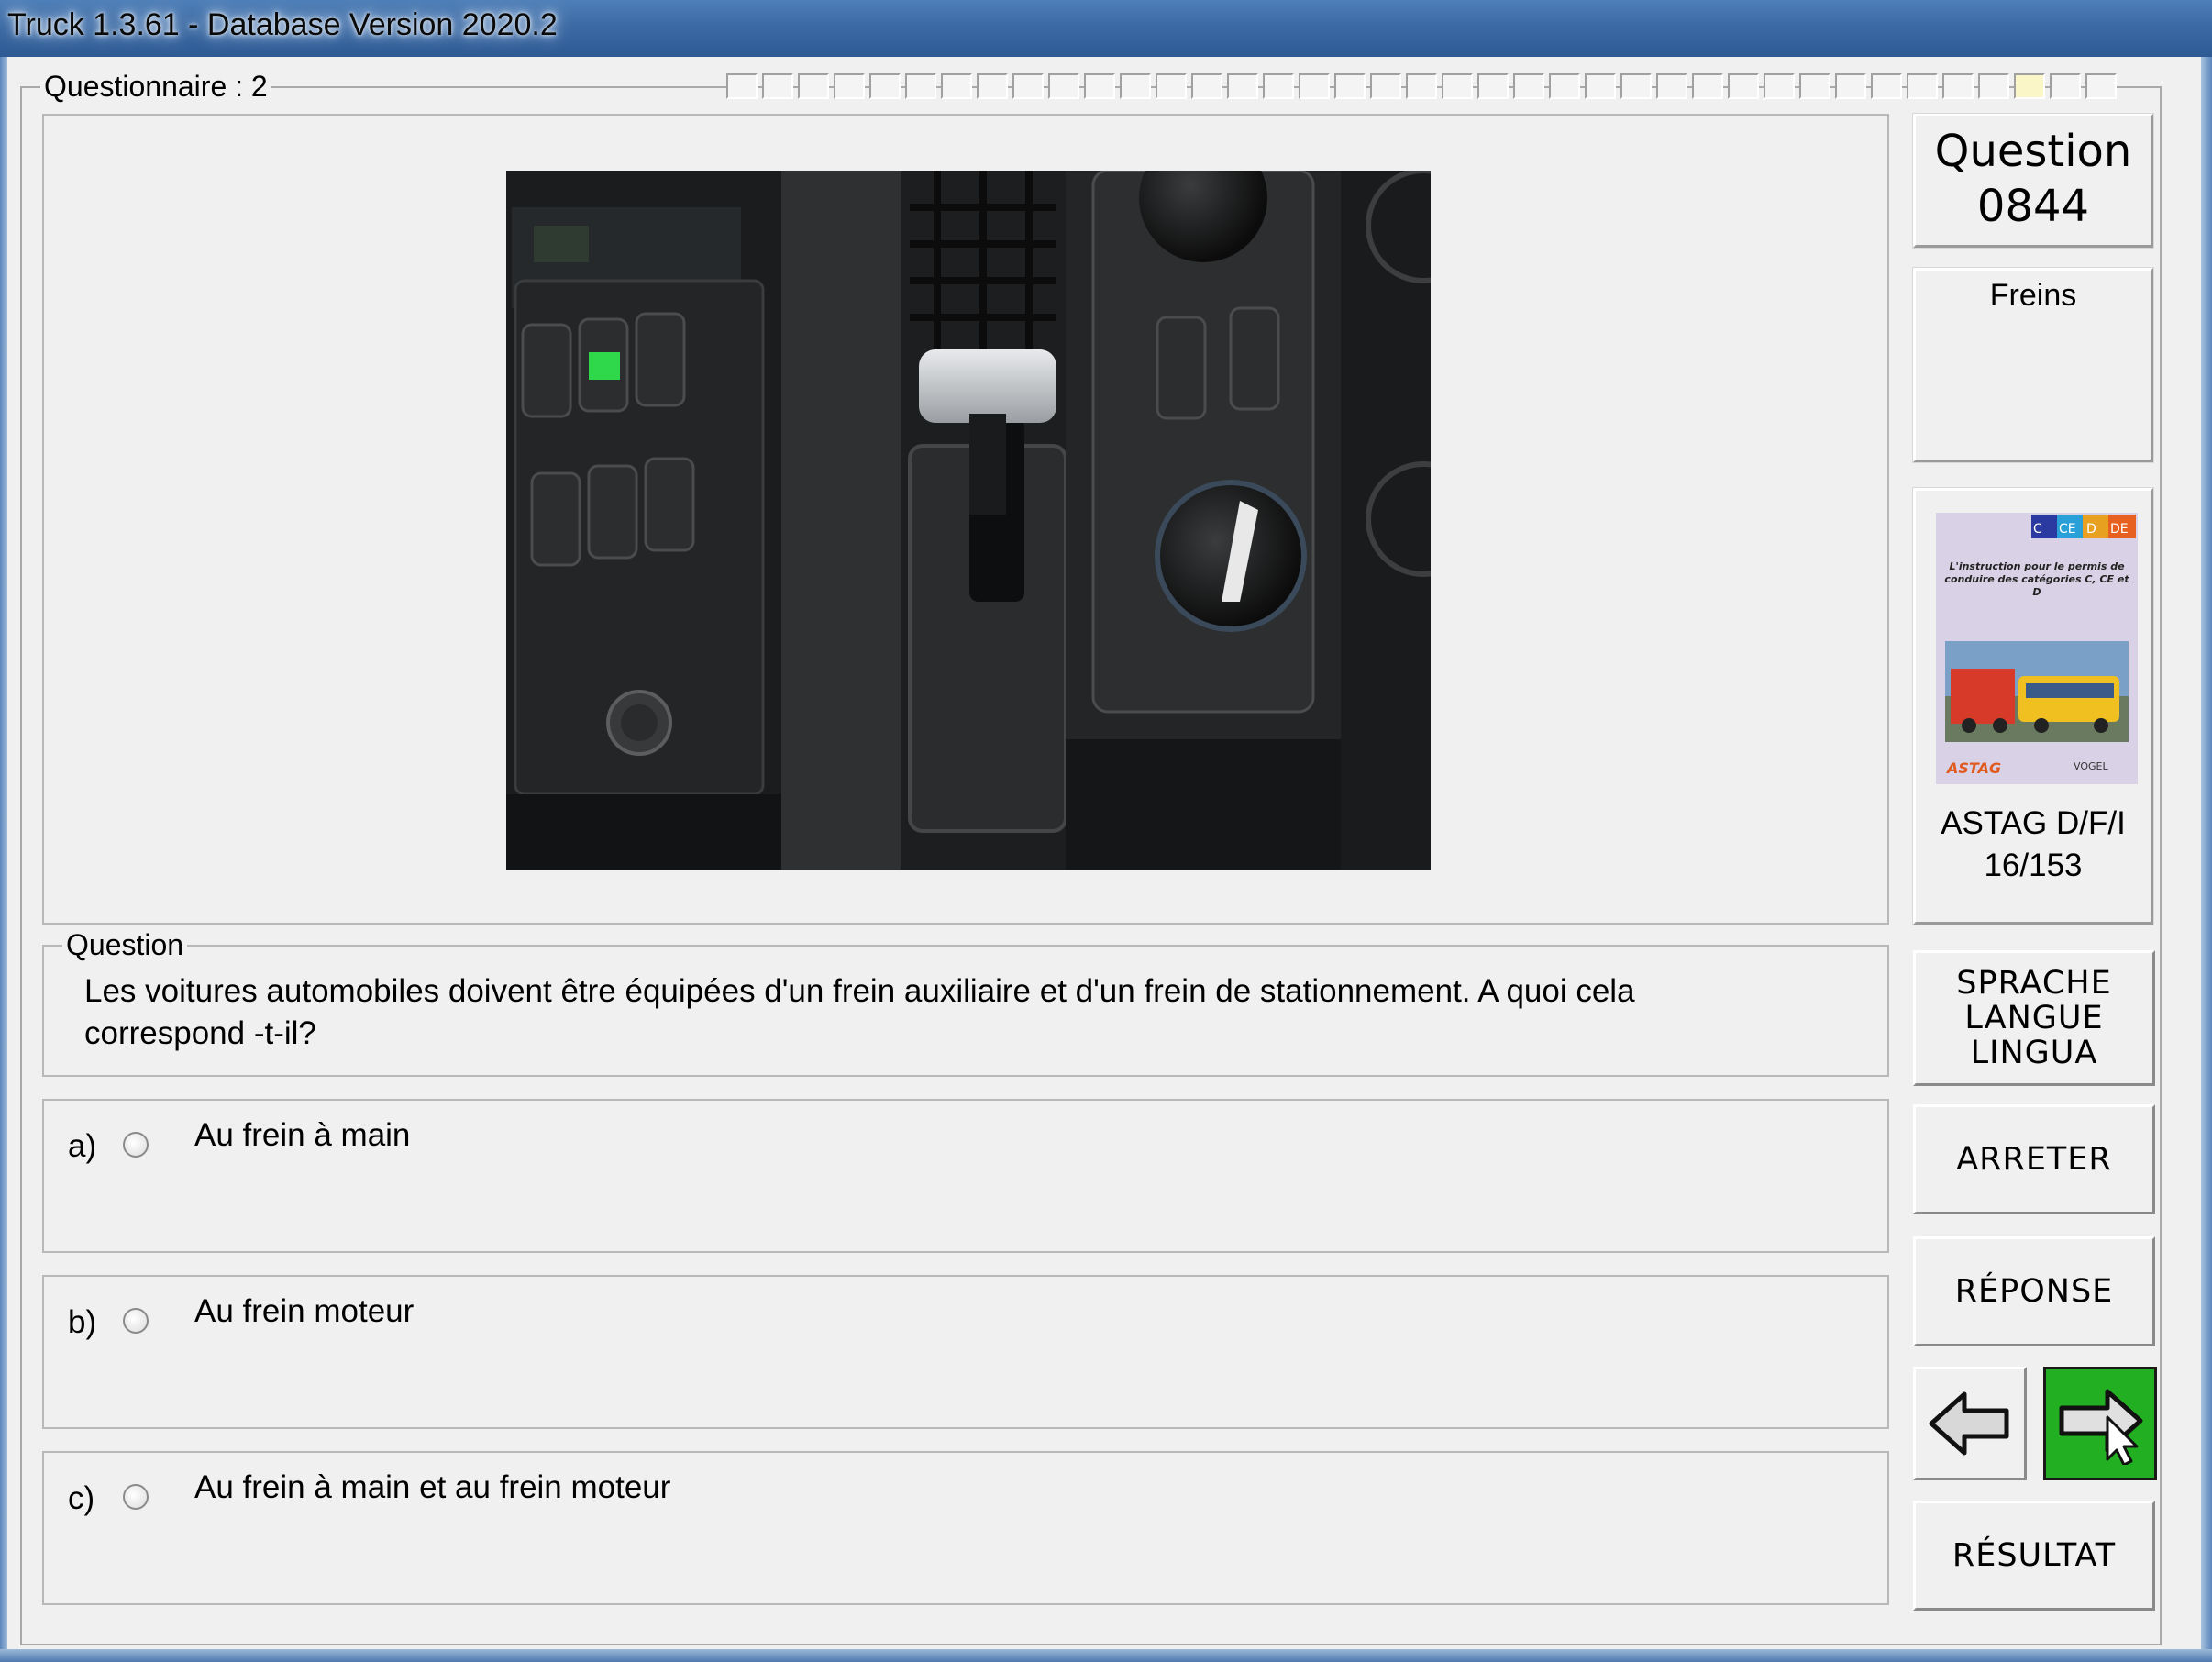 The height and width of the screenshot is (1662, 2212). What do you see at coordinates (2101, 1427) in the screenshot?
I see `right-arrow-cursor-icon` at bounding box center [2101, 1427].